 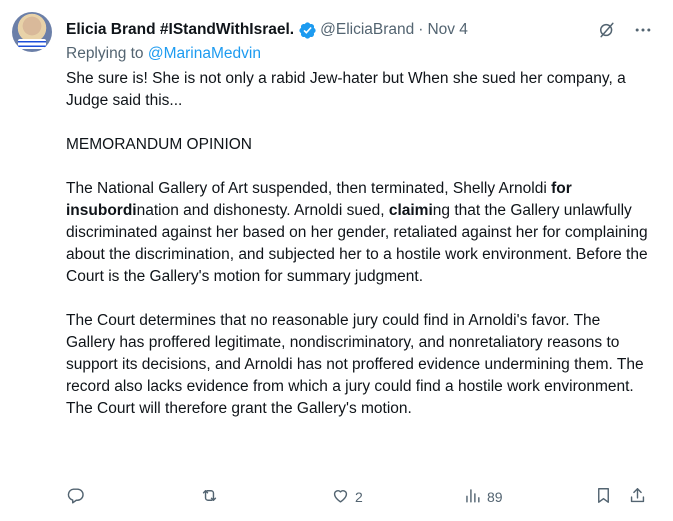 I want to click on views-count: 89, so click(x=495, y=497).